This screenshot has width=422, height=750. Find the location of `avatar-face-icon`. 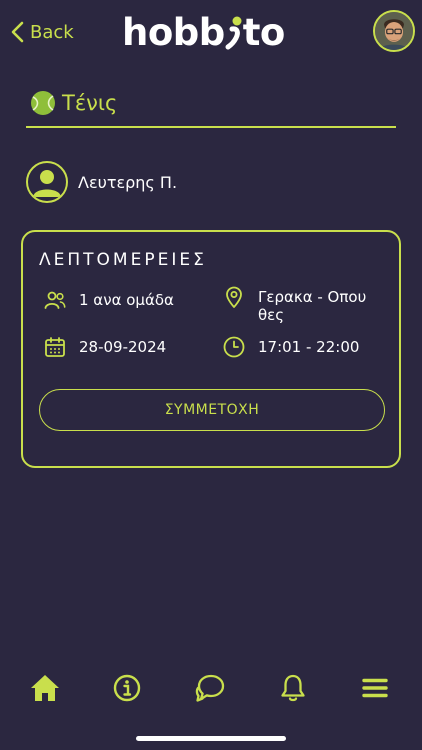

avatar-face-icon is located at coordinates (394, 31).